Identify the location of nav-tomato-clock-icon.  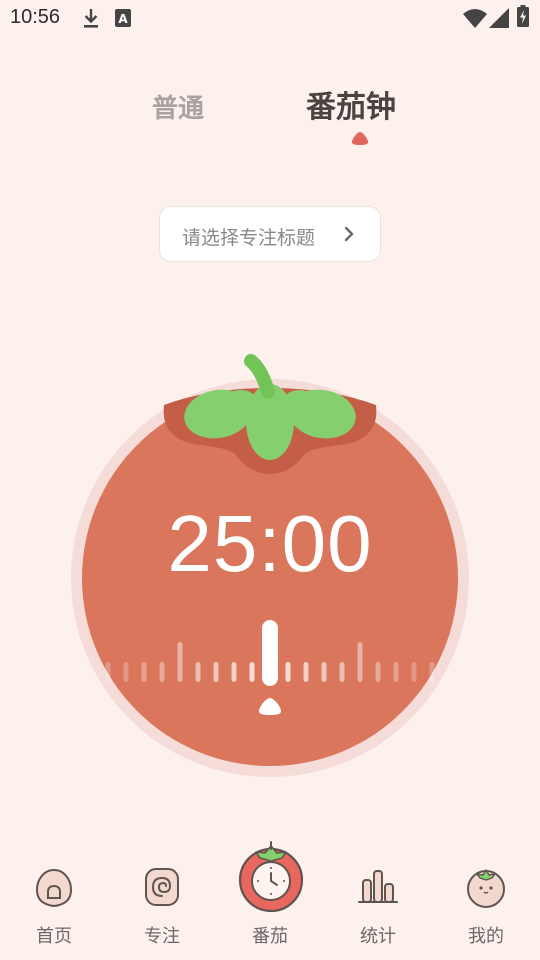
(271, 876).